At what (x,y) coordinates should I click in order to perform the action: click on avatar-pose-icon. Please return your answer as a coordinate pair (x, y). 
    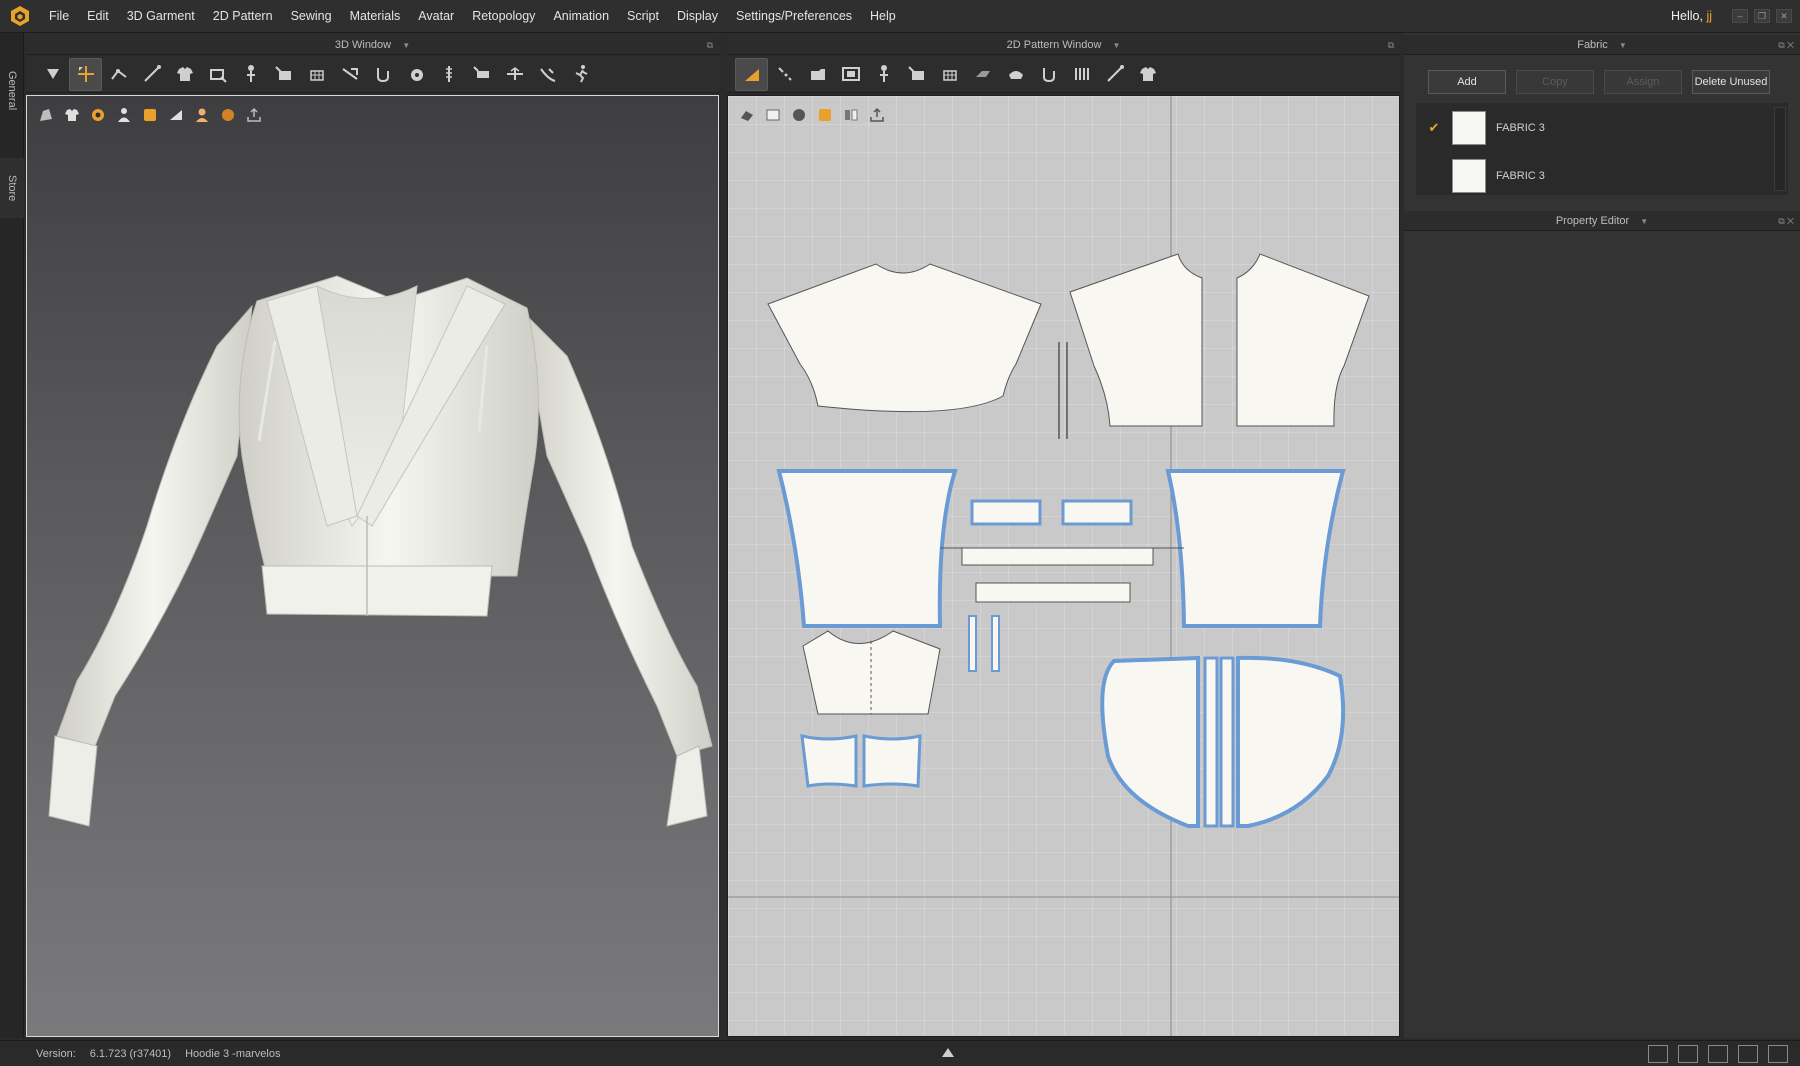
    Looking at the image, I should click on (580, 74).